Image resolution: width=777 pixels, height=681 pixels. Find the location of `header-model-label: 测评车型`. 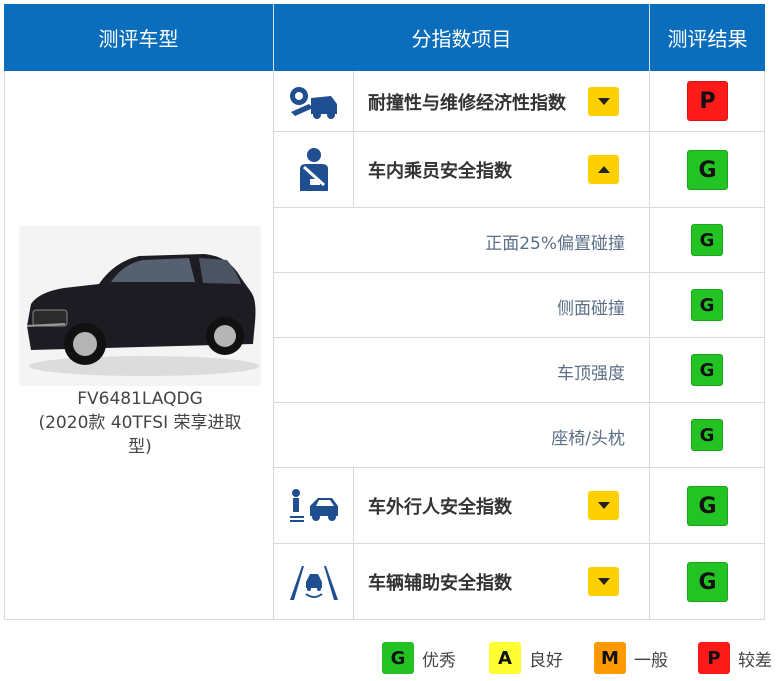

header-model-label: 测评车型 is located at coordinates (138, 39).